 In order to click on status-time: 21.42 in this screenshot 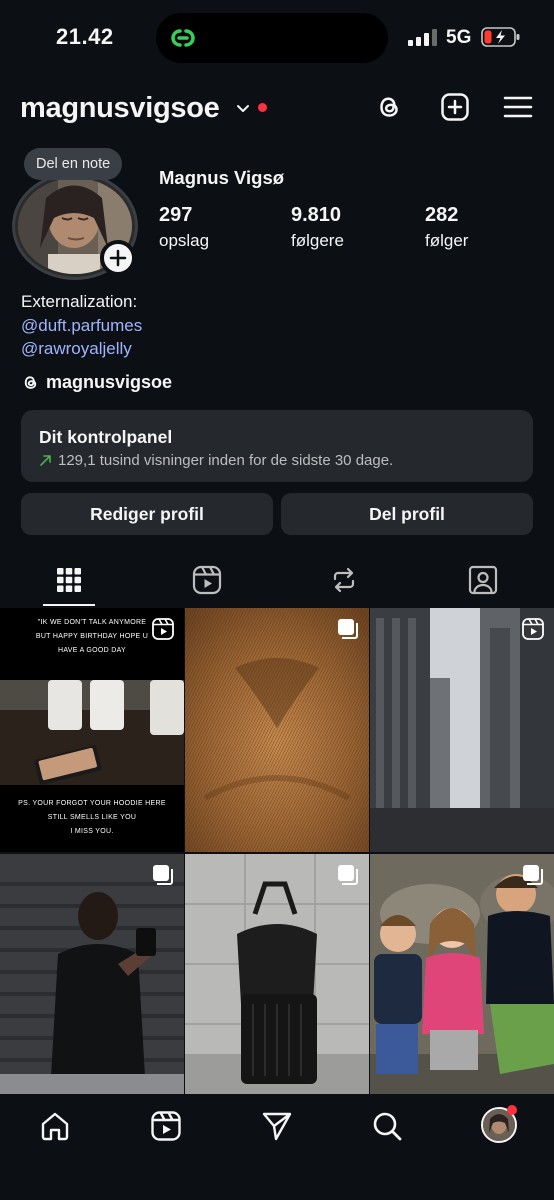, I will do `click(85, 36)`.